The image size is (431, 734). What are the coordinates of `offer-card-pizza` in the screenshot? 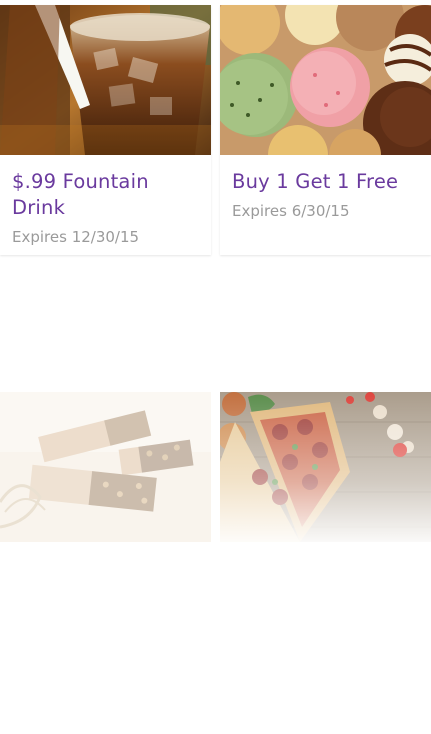 It's located at (325, 467).